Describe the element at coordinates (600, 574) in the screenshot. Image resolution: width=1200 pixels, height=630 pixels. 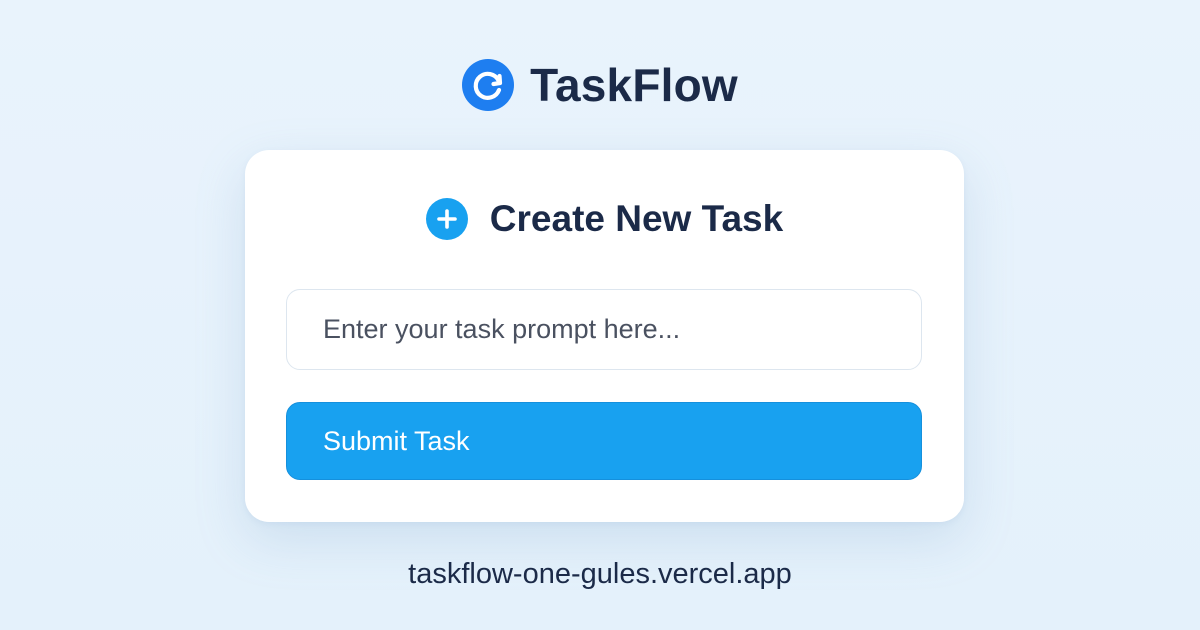
I see `site-url: taskflow-one-gules.vercel.app` at that location.